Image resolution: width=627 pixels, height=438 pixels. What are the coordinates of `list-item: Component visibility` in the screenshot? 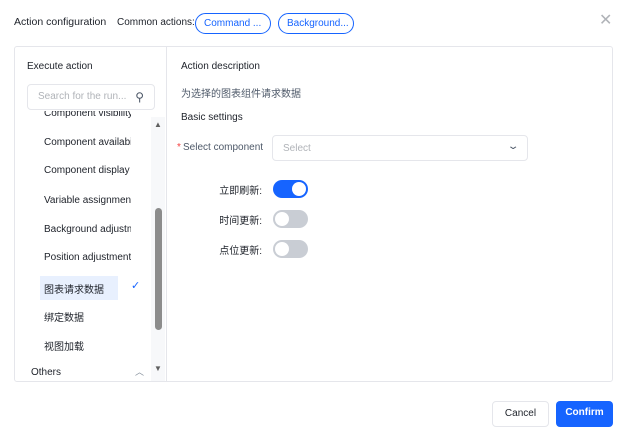 It's located at (87, 115).